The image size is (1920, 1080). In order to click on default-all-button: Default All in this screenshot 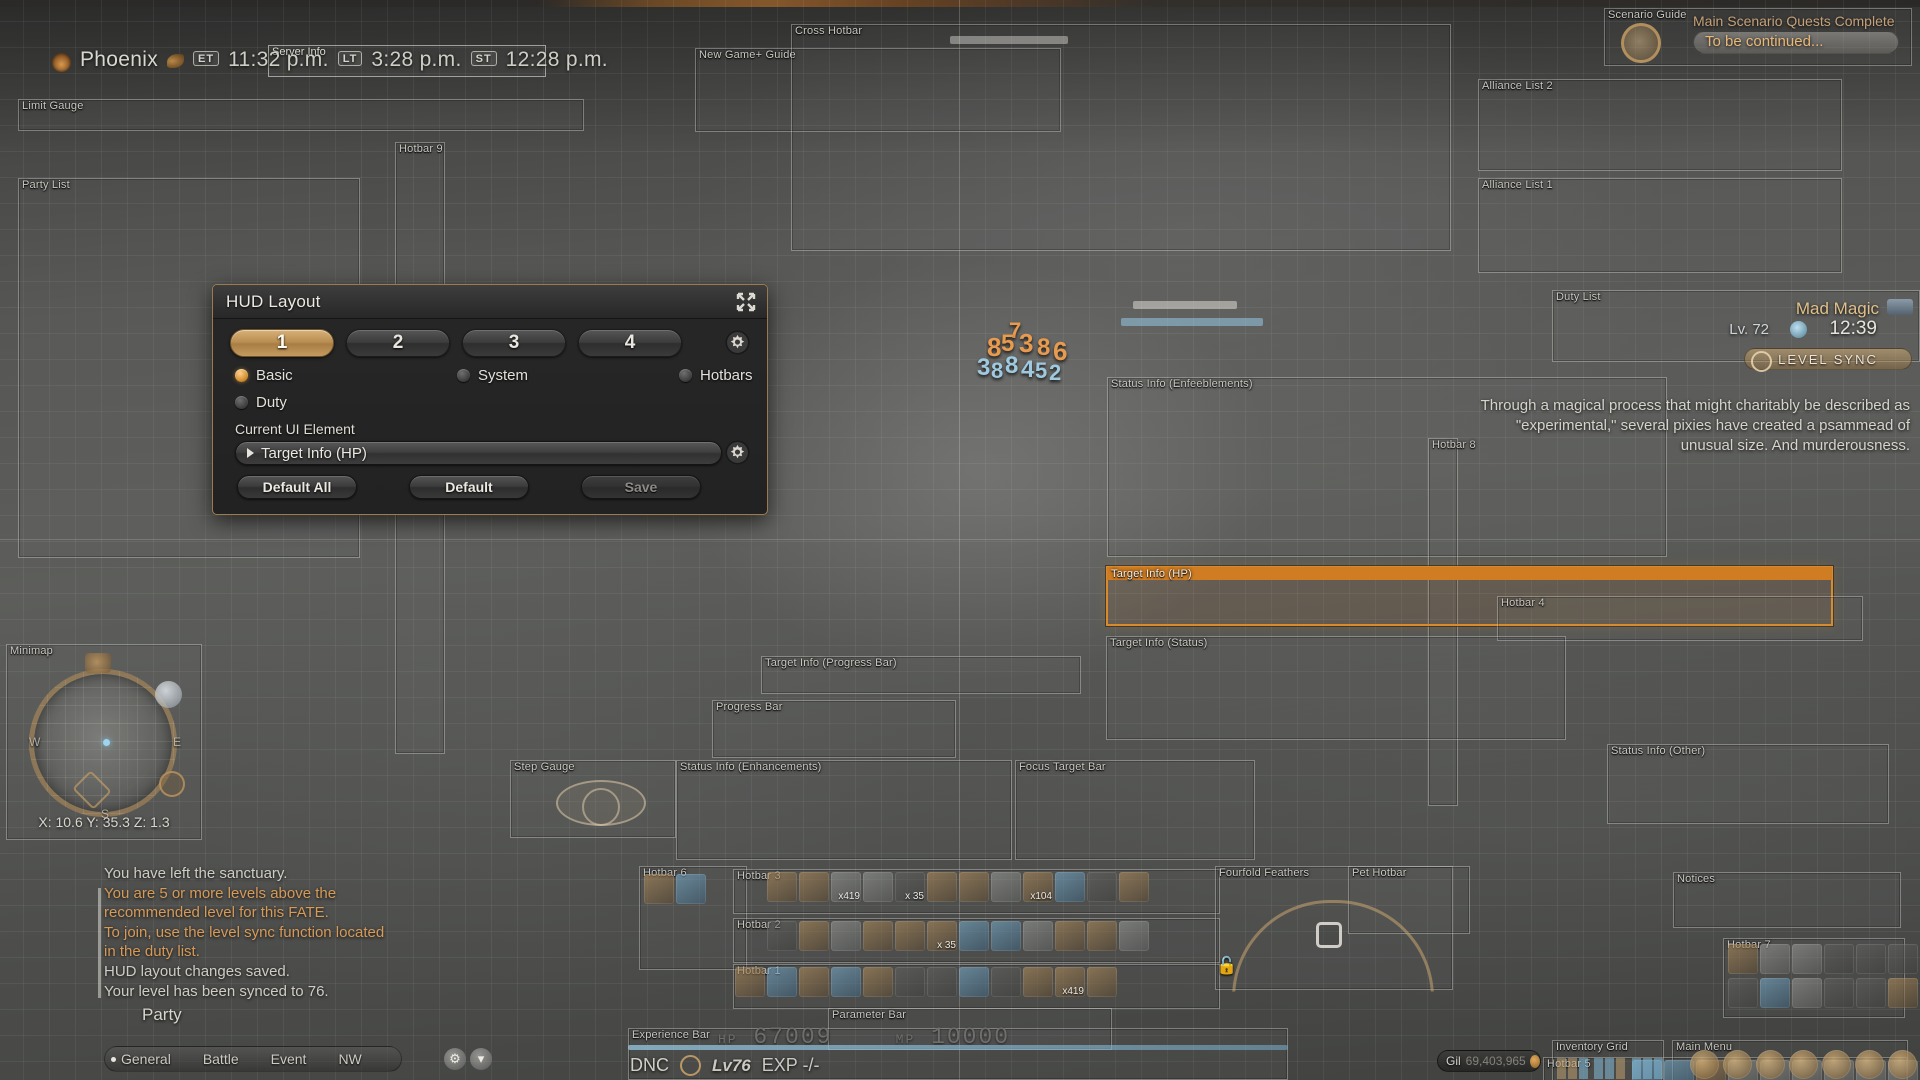, I will do `click(297, 487)`.